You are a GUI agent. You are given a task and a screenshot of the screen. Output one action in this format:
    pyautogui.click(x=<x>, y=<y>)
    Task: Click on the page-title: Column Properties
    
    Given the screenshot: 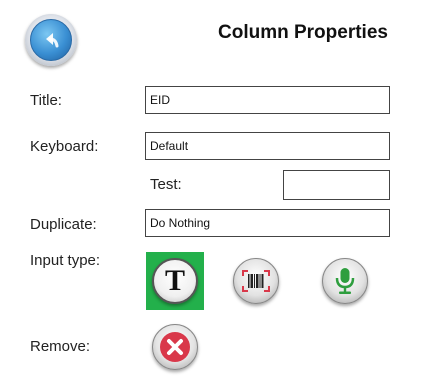 What is the action you would take?
    pyautogui.click(x=303, y=32)
    